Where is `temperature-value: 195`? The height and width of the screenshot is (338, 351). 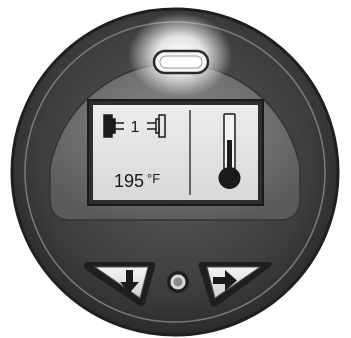
temperature-value: 195 is located at coordinates (129, 181).